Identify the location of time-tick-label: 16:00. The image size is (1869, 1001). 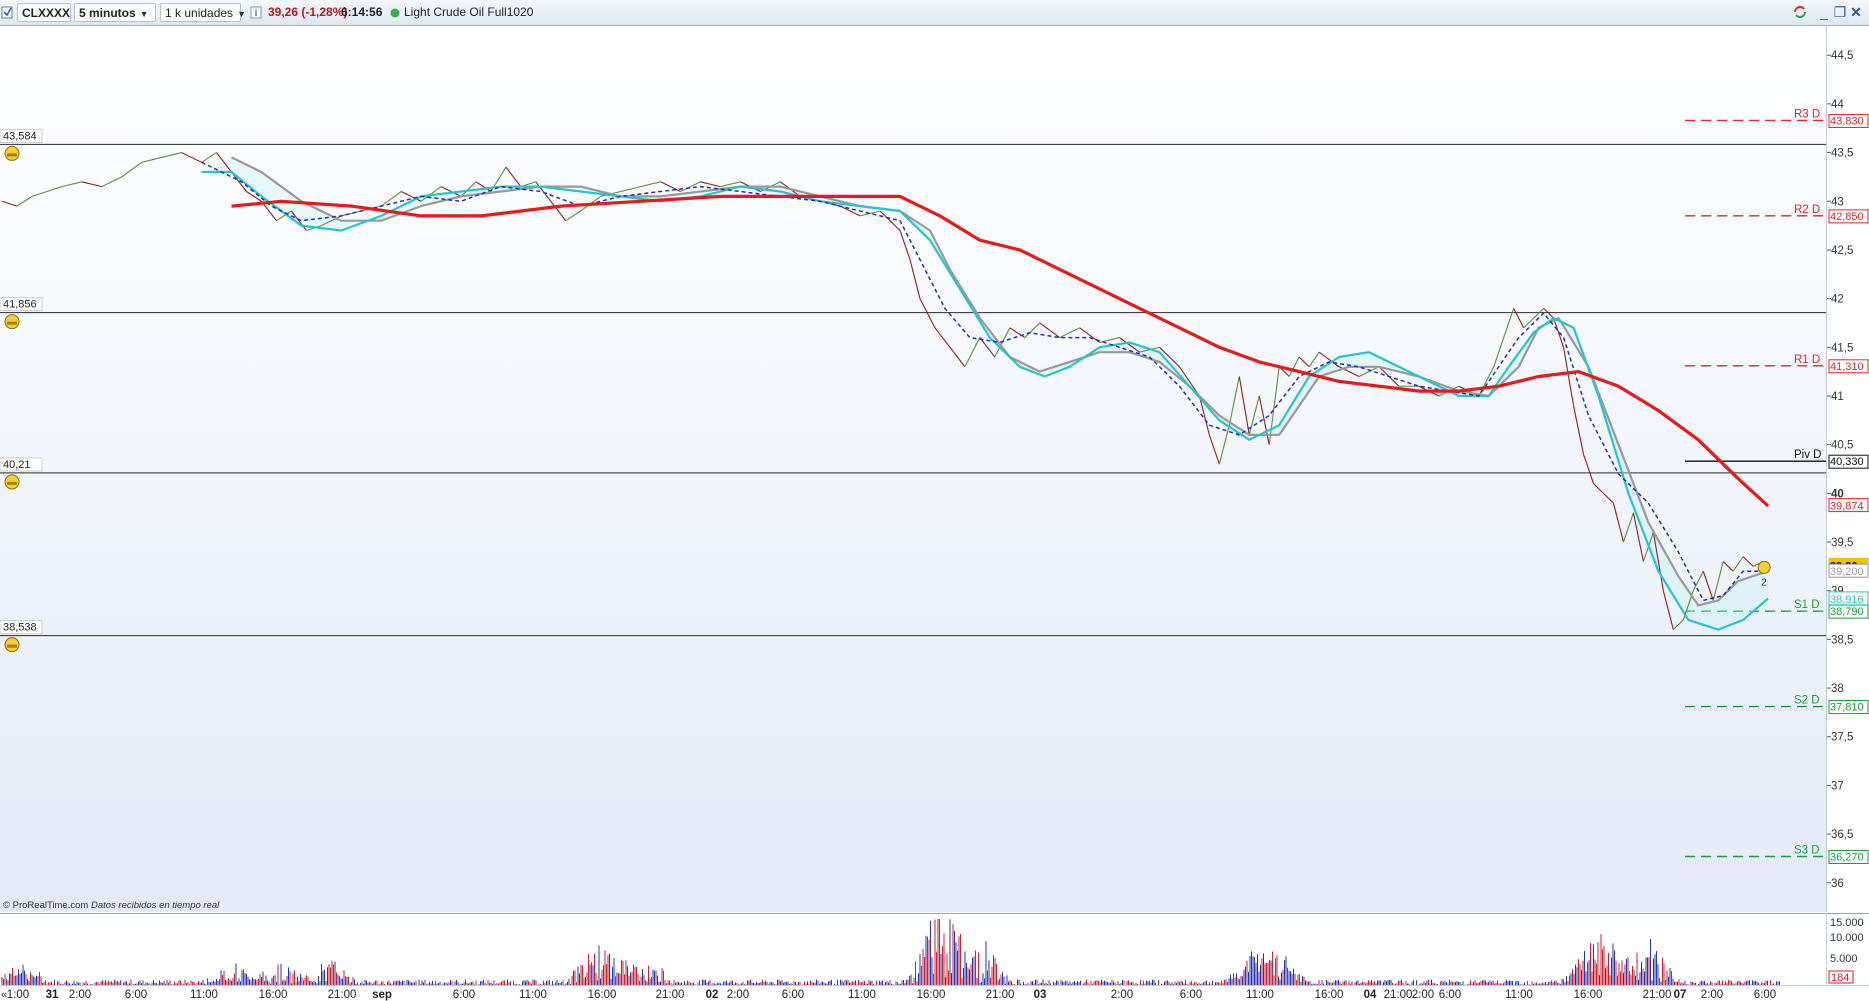
(1588, 995).